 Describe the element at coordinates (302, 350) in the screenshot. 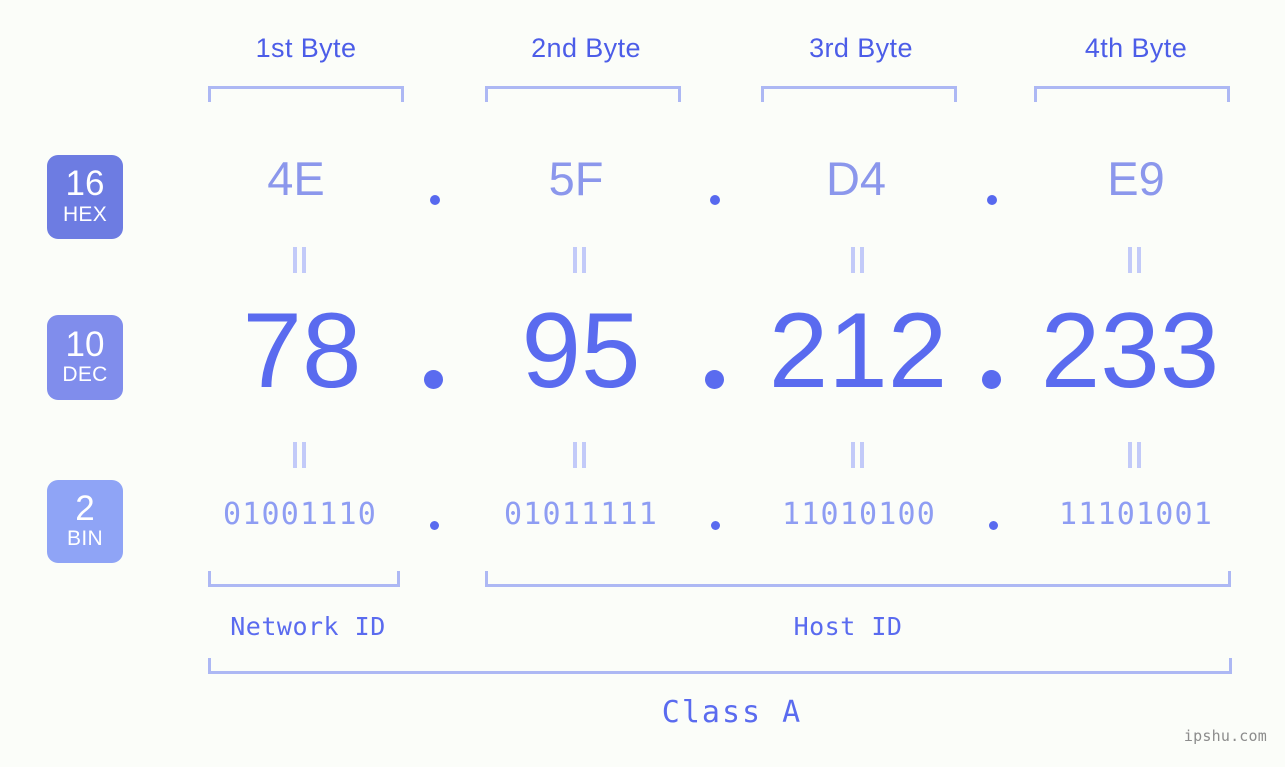

I see `dec-octet-1: 78` at that location.